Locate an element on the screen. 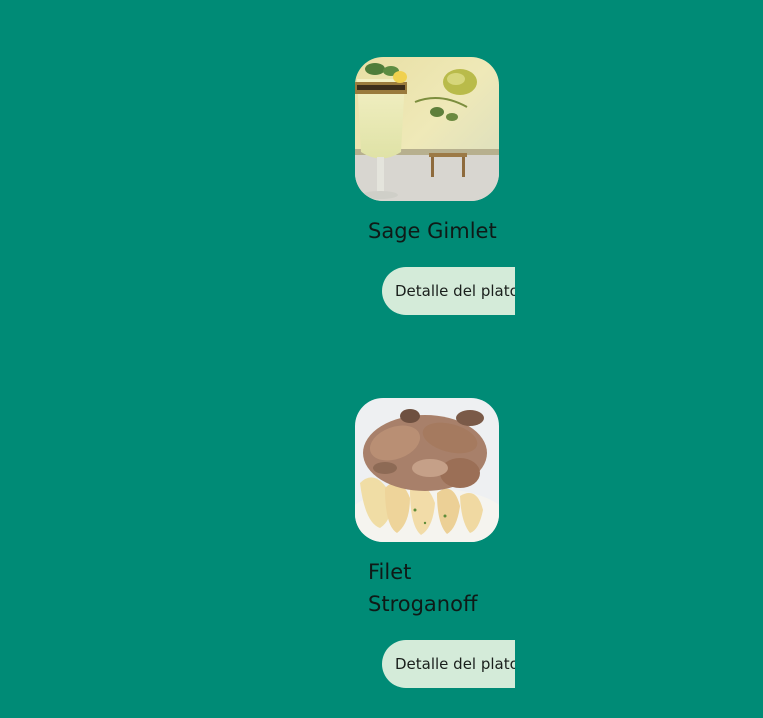 Image resolution: width=763 pixels, height=718 pixels. dish-card: Sage Gimlet Detalle del plato is located at coordinates (445, 186).